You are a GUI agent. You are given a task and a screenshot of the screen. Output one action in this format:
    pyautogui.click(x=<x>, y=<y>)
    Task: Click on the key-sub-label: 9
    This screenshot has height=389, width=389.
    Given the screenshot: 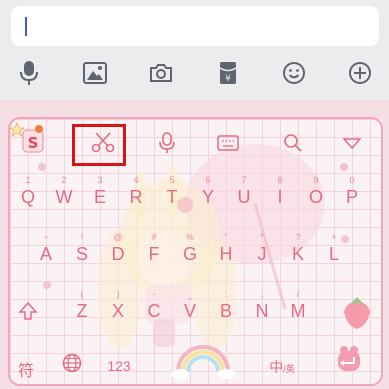 What is the action you would take?
    pyautogui.click(x=316, y=180)
    